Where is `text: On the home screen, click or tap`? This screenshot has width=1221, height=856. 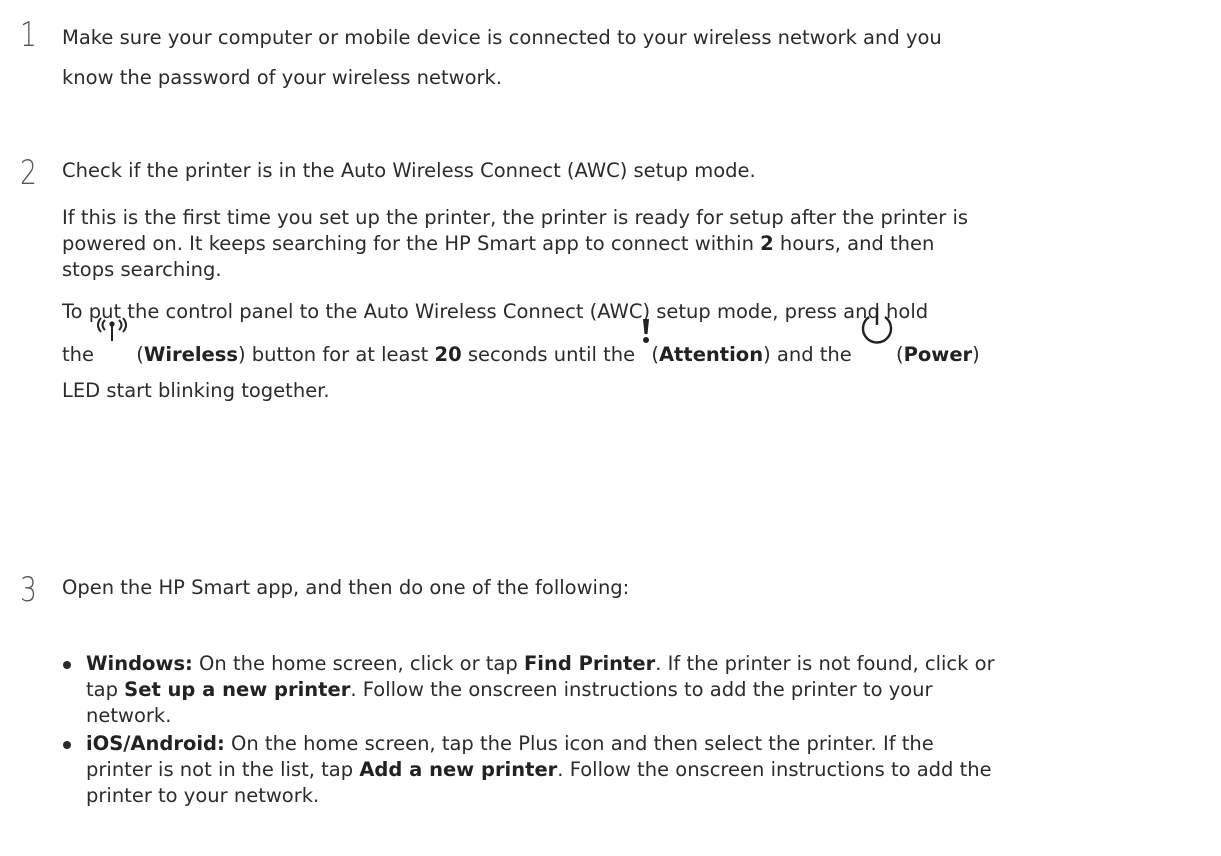 text: On the home screen, click or tap is located at coordinates (358, 663).